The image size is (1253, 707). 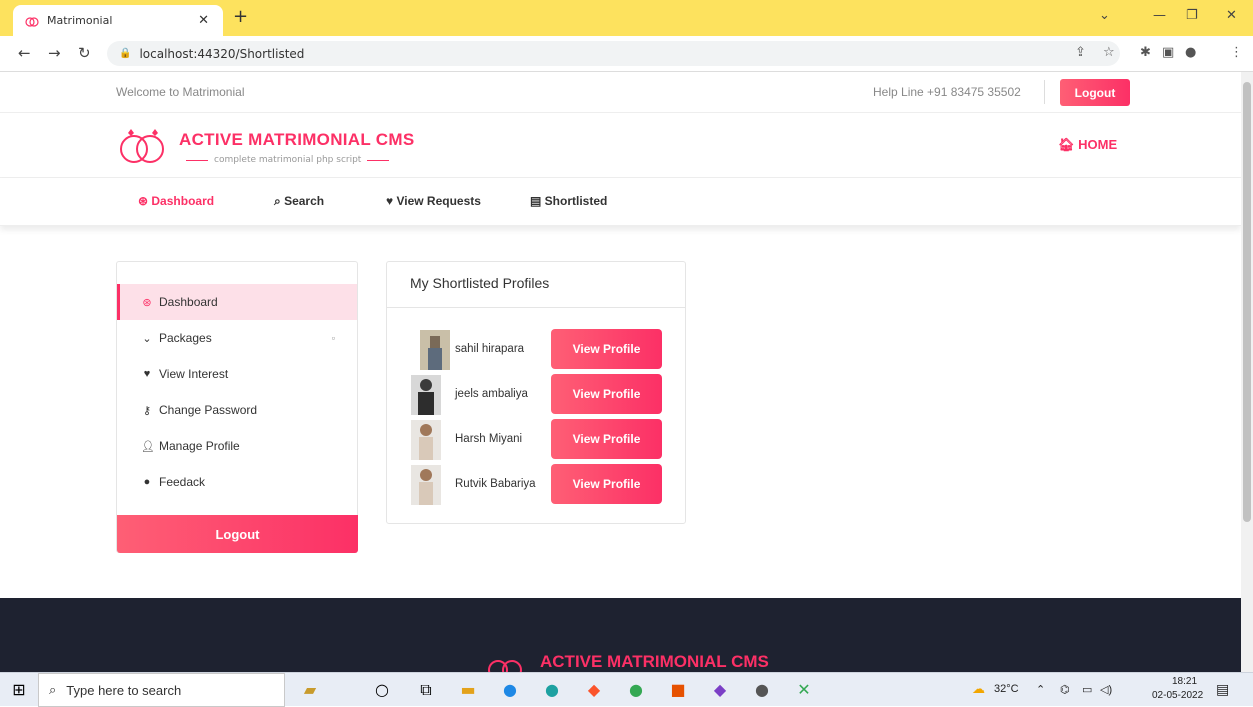 What do you see at coordinates (147, 410) in the screenshot?
I see `key-icon: ⚷` at bounding box center [147, 410].